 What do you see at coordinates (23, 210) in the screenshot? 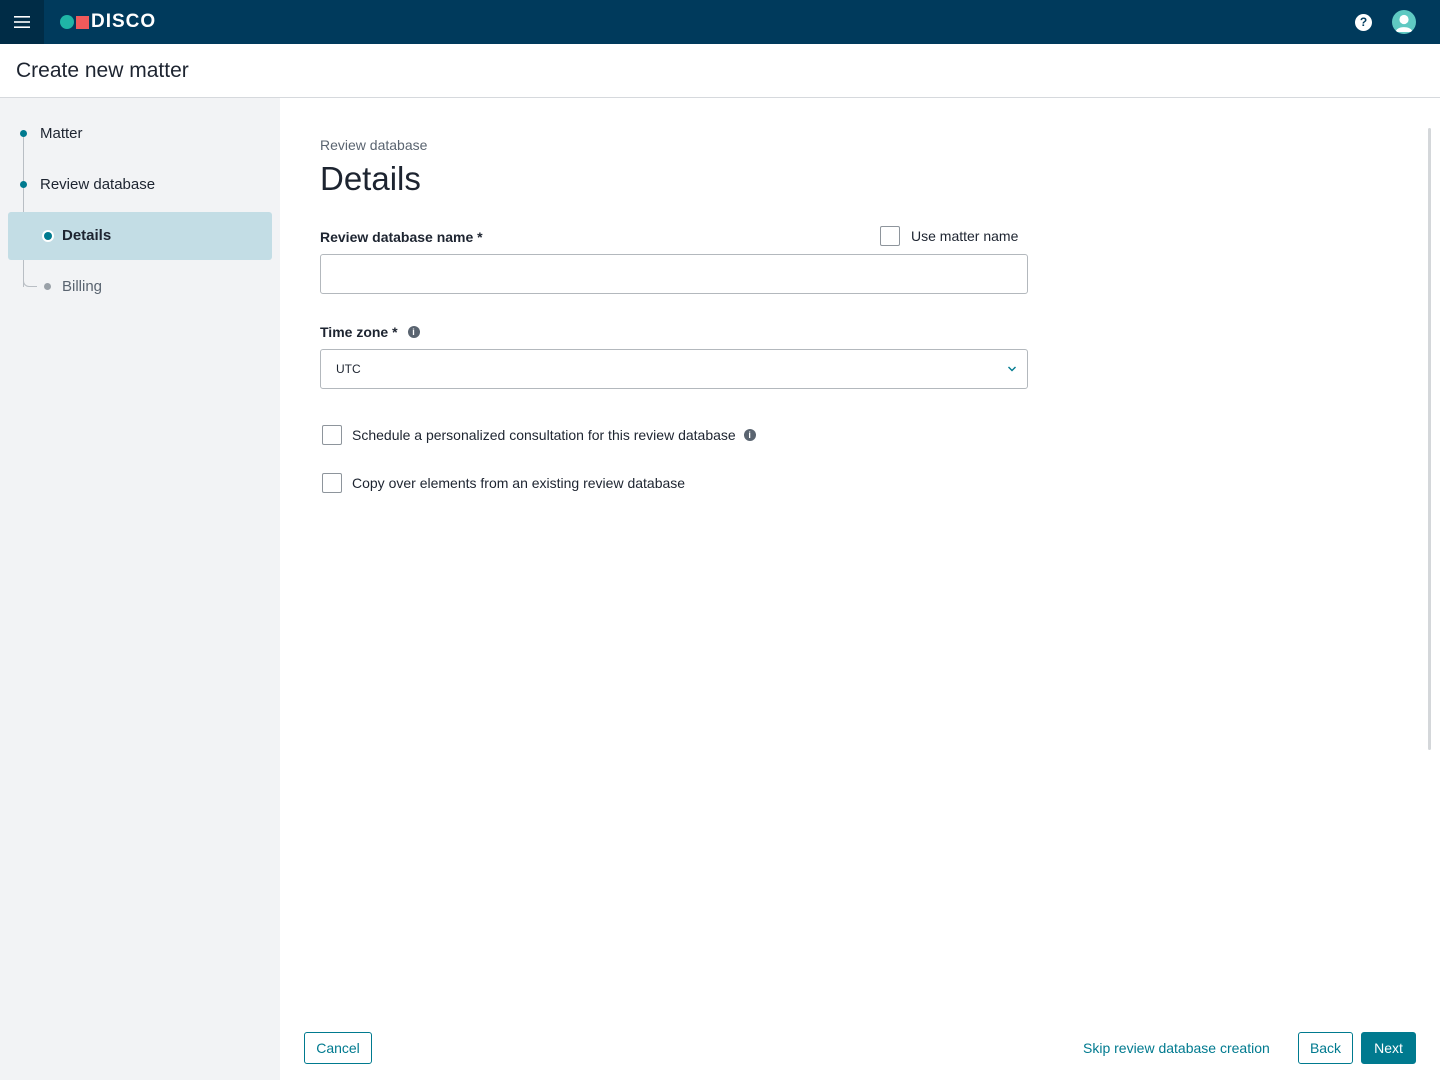
I see `stepper-line` at bounding box center [23, 210].